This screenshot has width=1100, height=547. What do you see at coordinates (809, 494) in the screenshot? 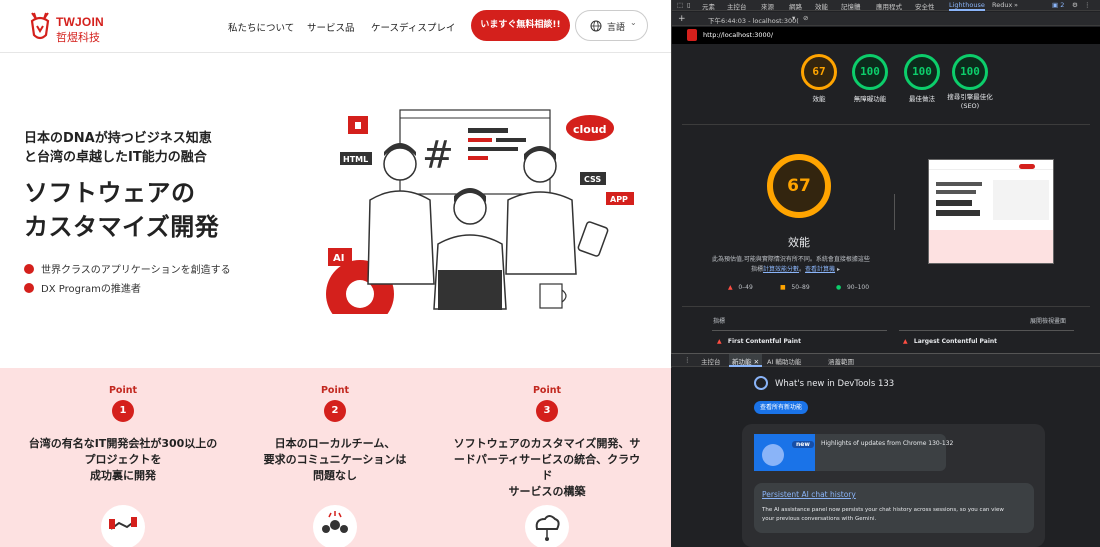
I see `feature-title-link: Persistent AI chat history` at bounding box center [809, 494].